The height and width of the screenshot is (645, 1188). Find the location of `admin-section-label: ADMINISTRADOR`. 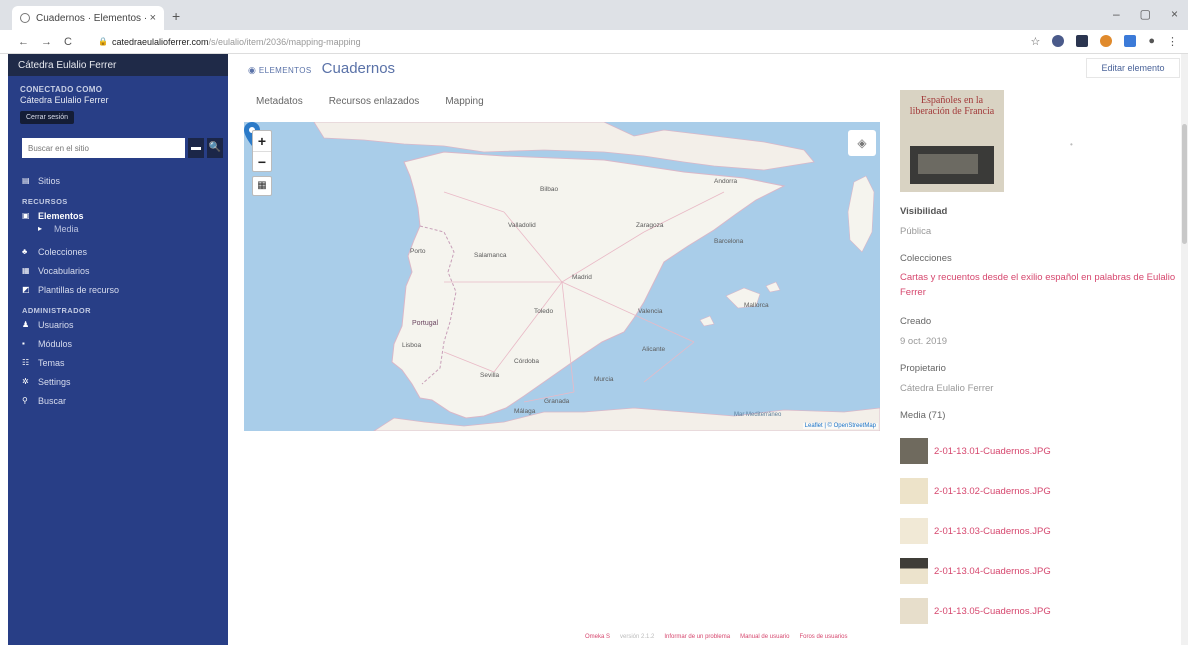

admin-section-label: ADMINISTRADOR is located at coordinates (56, 310).